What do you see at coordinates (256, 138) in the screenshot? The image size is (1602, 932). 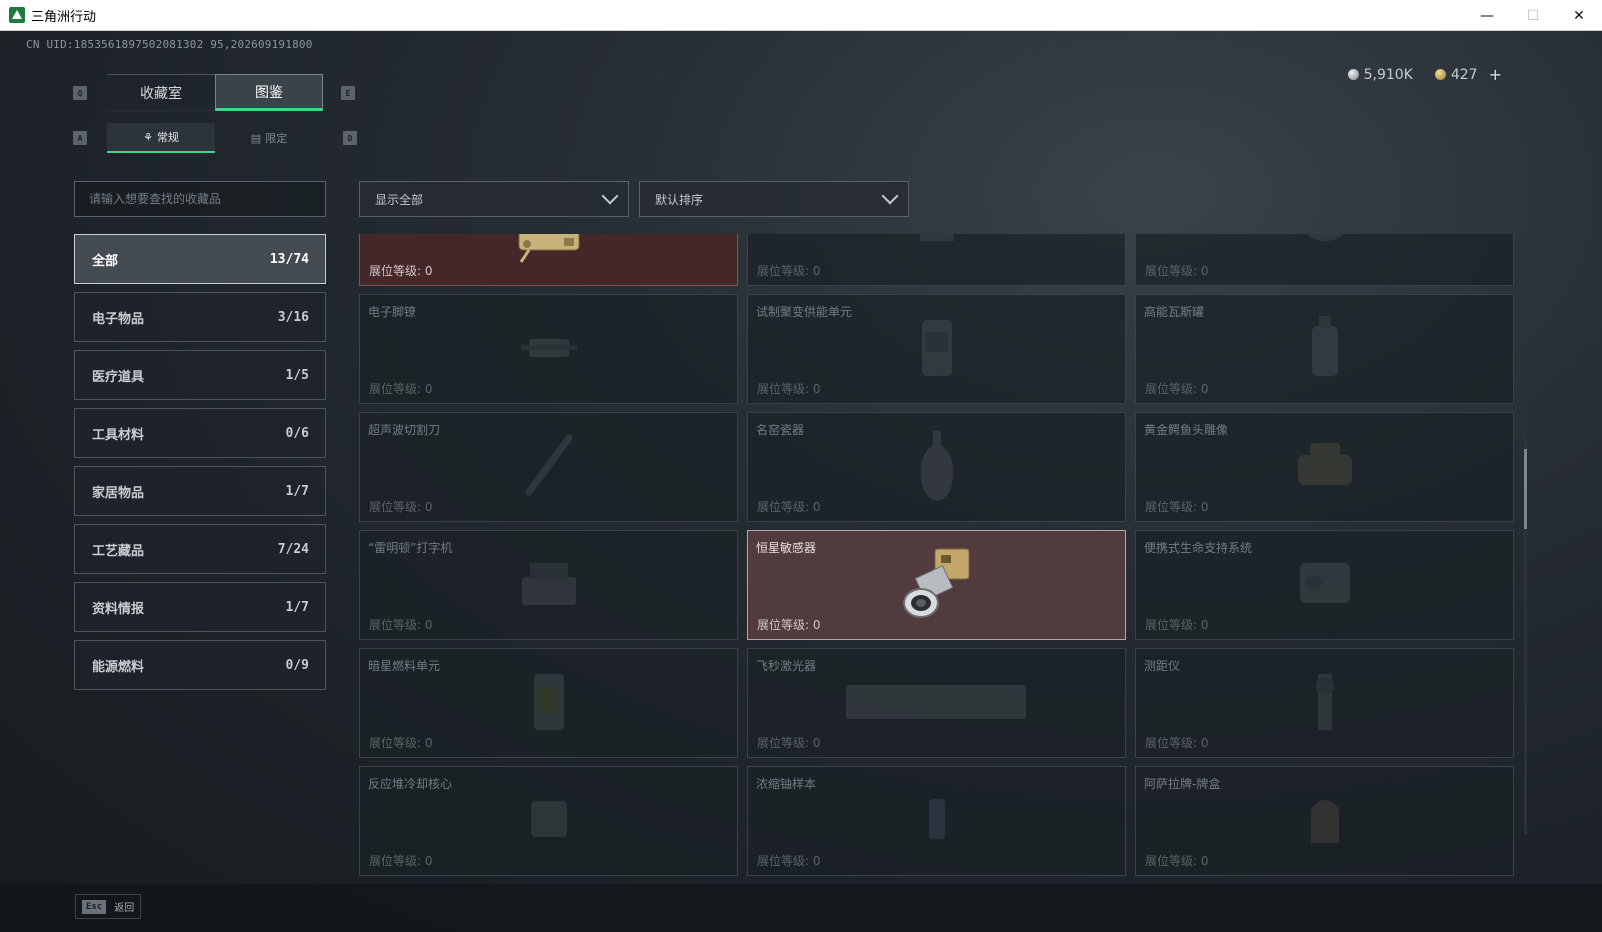 I see `limited-icon: ▤` at bounding box center [256, 138].